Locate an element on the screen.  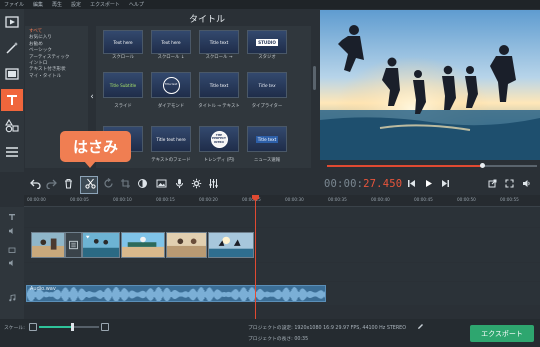
equalizer-icon is located at coordinates (213, 183).